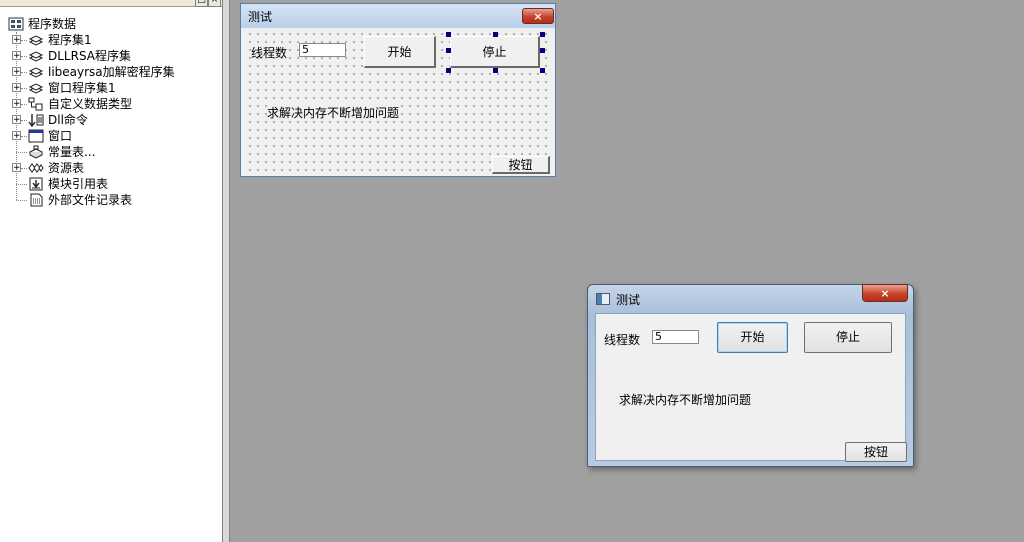 The image size is (1024, 542). What do you see at coordinates (214, 3) in the screenshot?
I see `close-panel-icon: ×` at bounding box center [214, 3].